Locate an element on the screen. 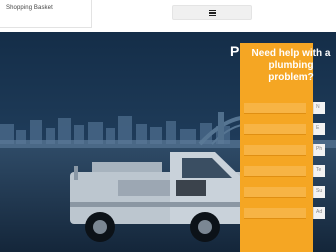  help-form-field-email is located at coordinates (275, 129).